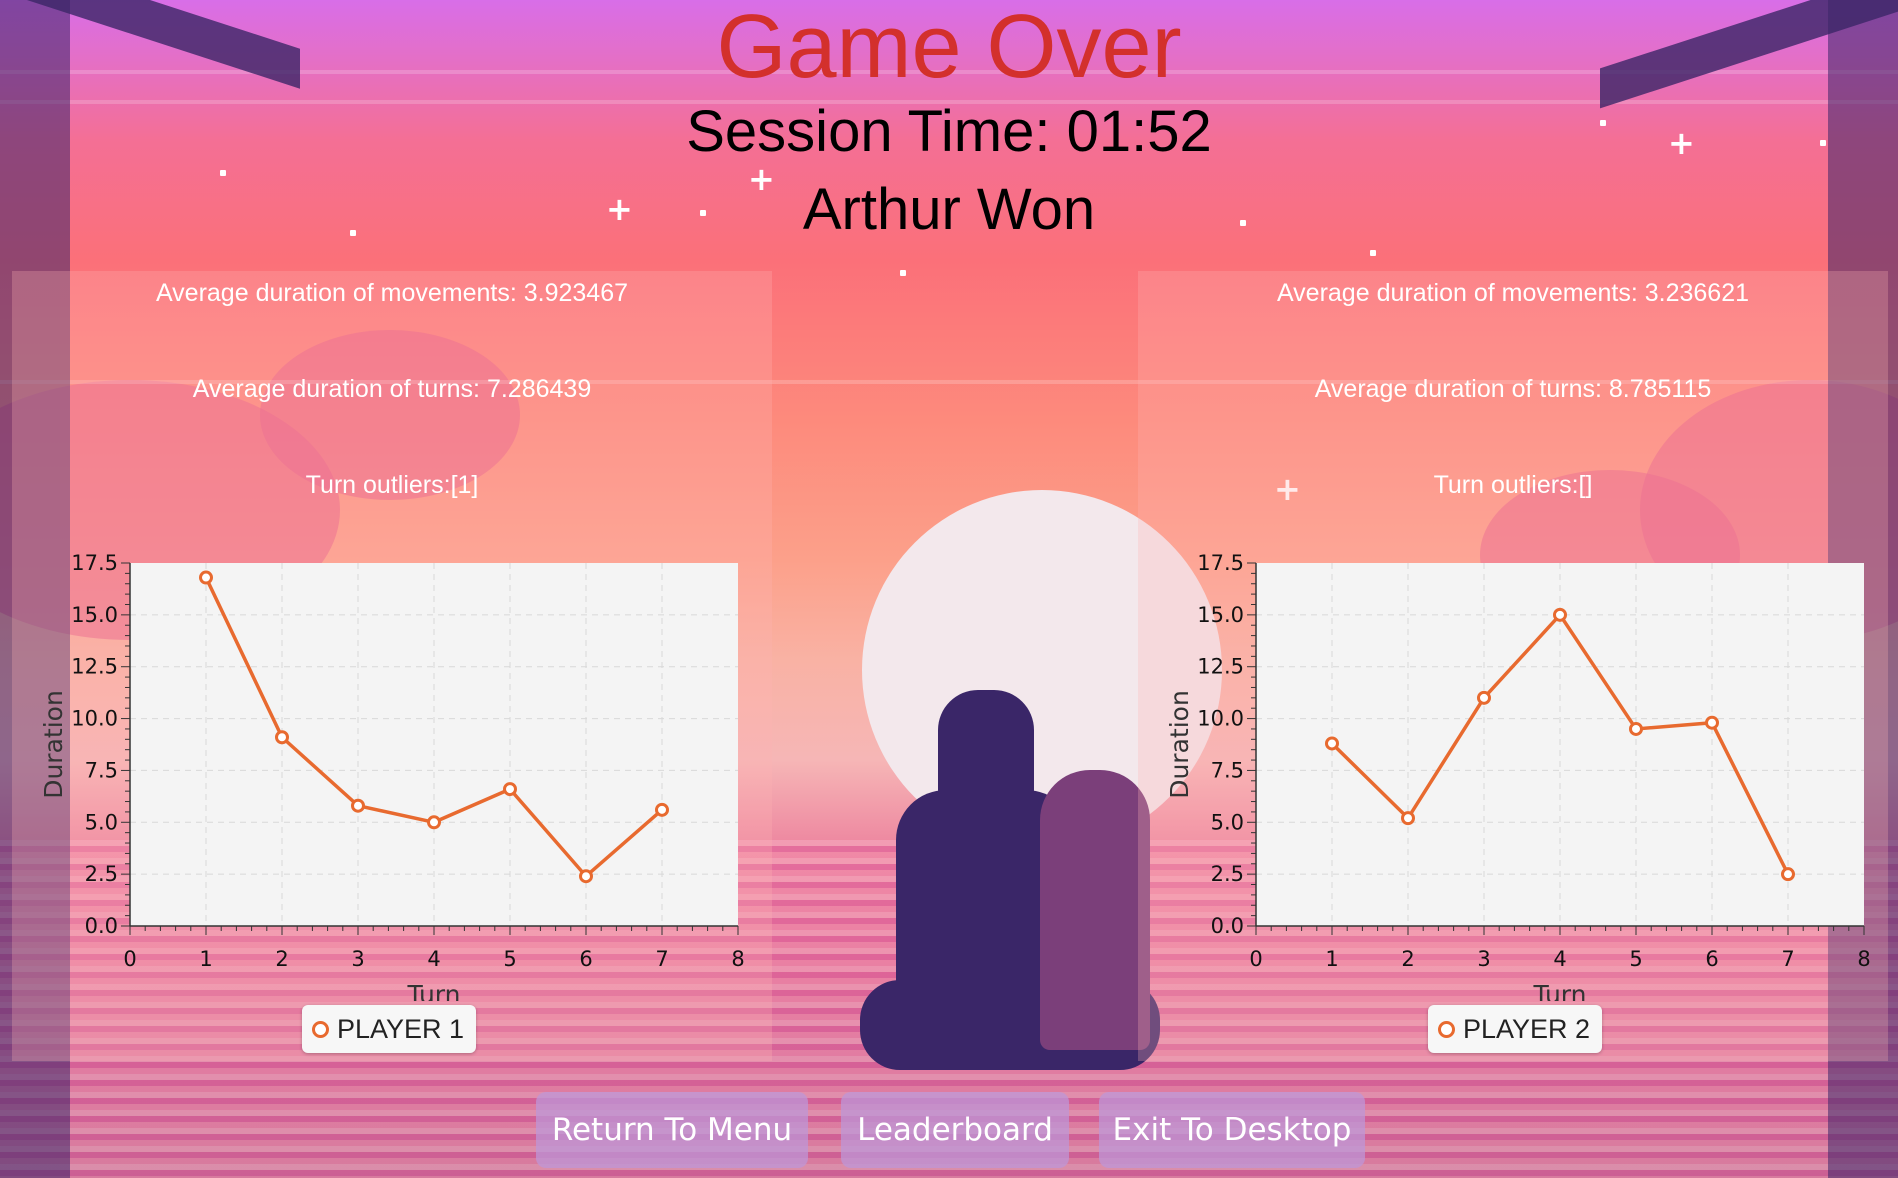 The image size is (1898, 1178). I want to click on session-time: Session Time: 01:52, so click(949, 131).